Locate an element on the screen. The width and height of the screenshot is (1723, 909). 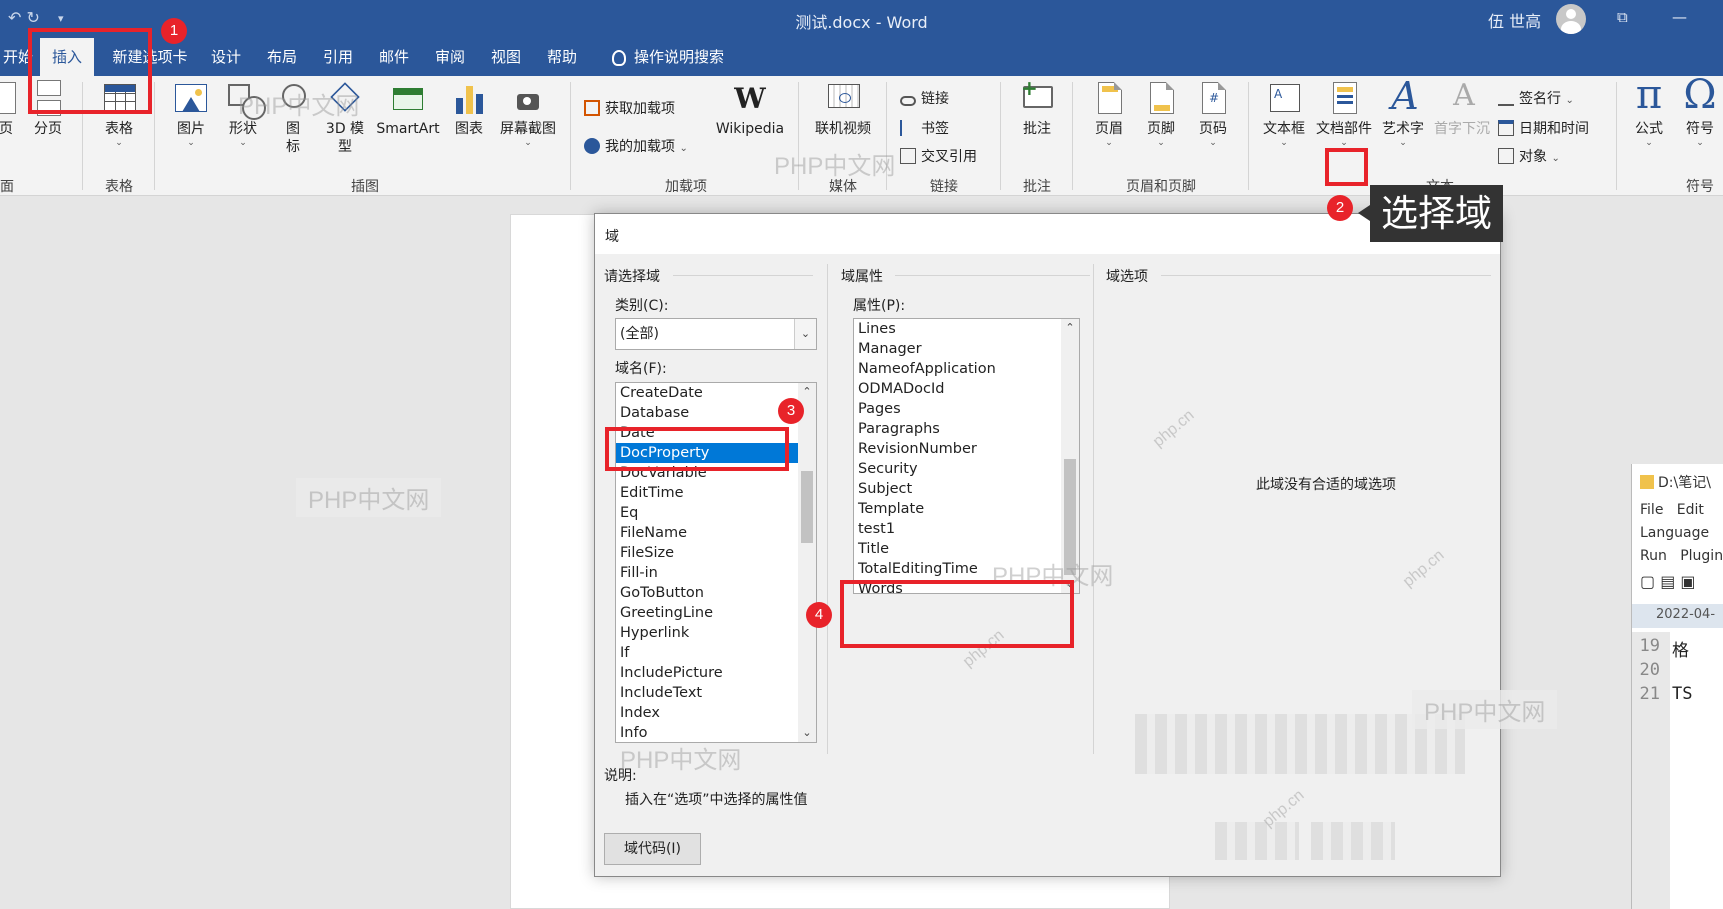
list-item: Fill-in is located at coordinates (708, 573).